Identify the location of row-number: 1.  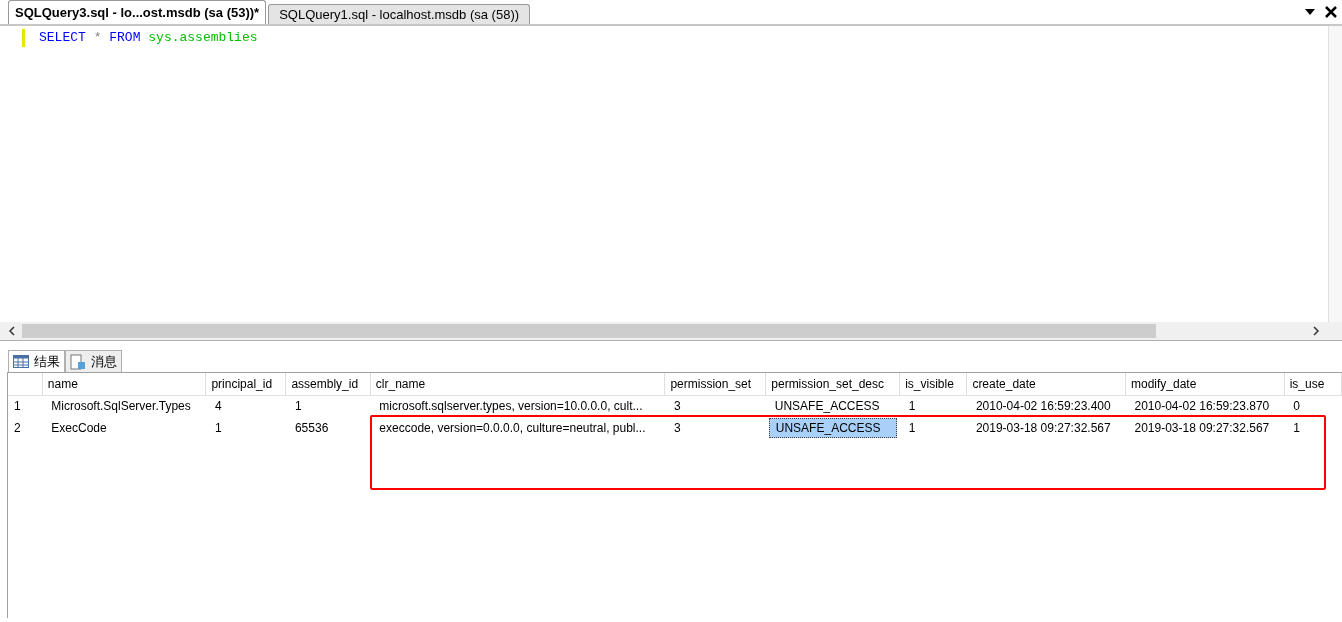
(17, 406).